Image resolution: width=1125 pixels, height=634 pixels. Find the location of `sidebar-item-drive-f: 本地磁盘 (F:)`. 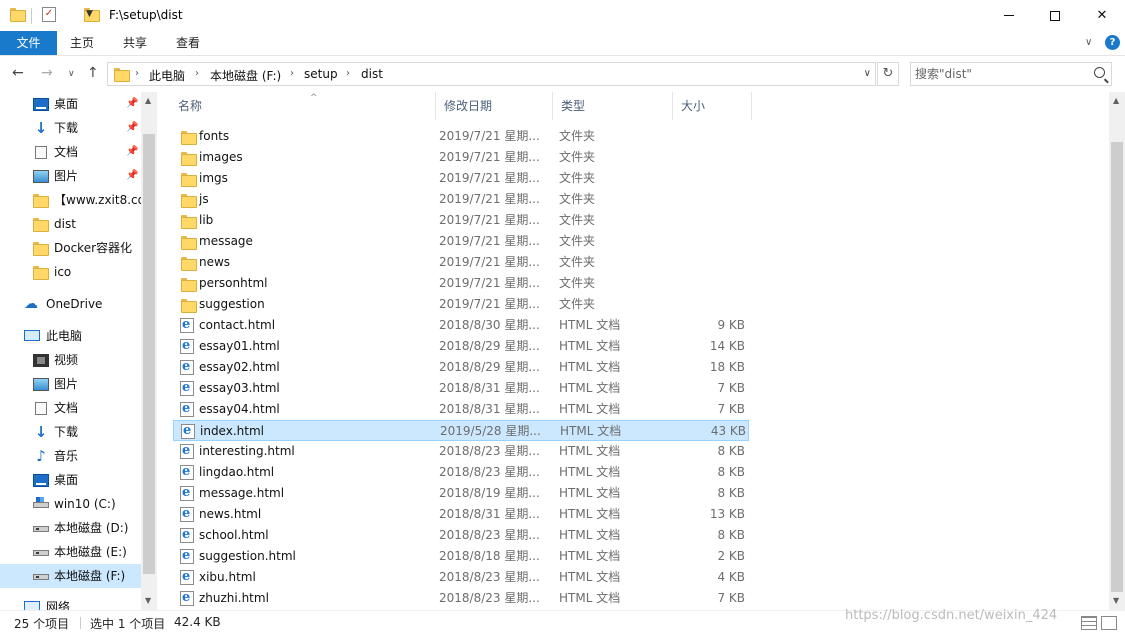

sidebar-item-drive-f: 本地磁盘 (F:) is located at coordinates (70, 576).